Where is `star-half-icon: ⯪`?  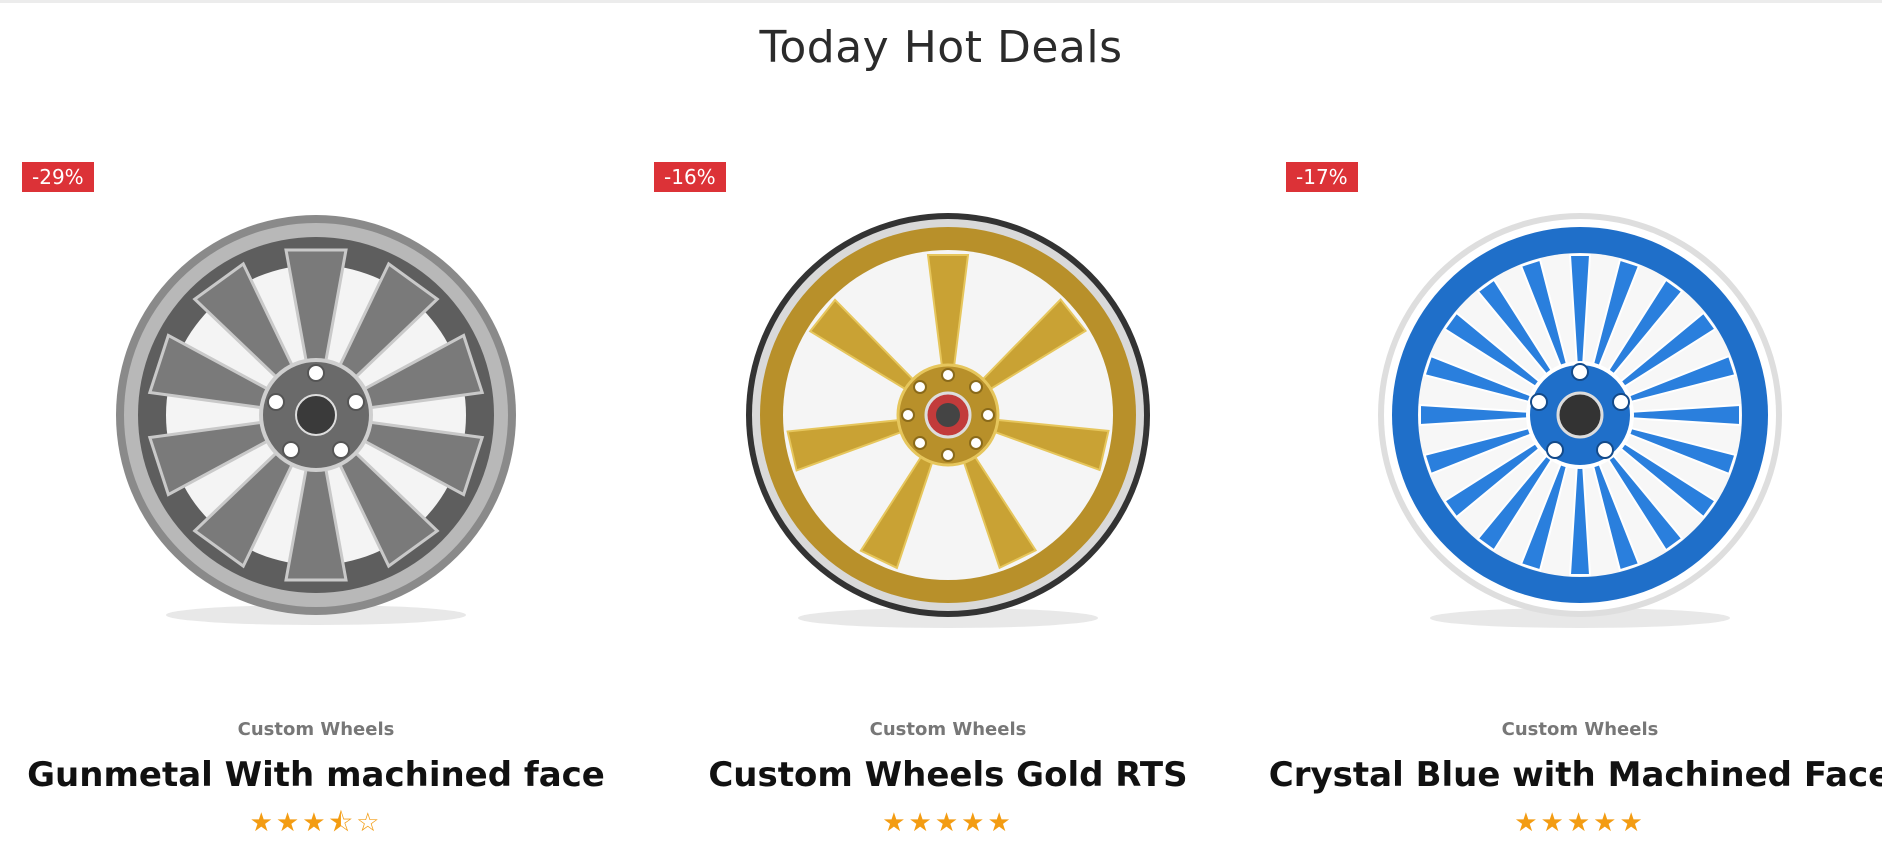
star-half-icon: ⯪ is located at coordinates (342, 823).